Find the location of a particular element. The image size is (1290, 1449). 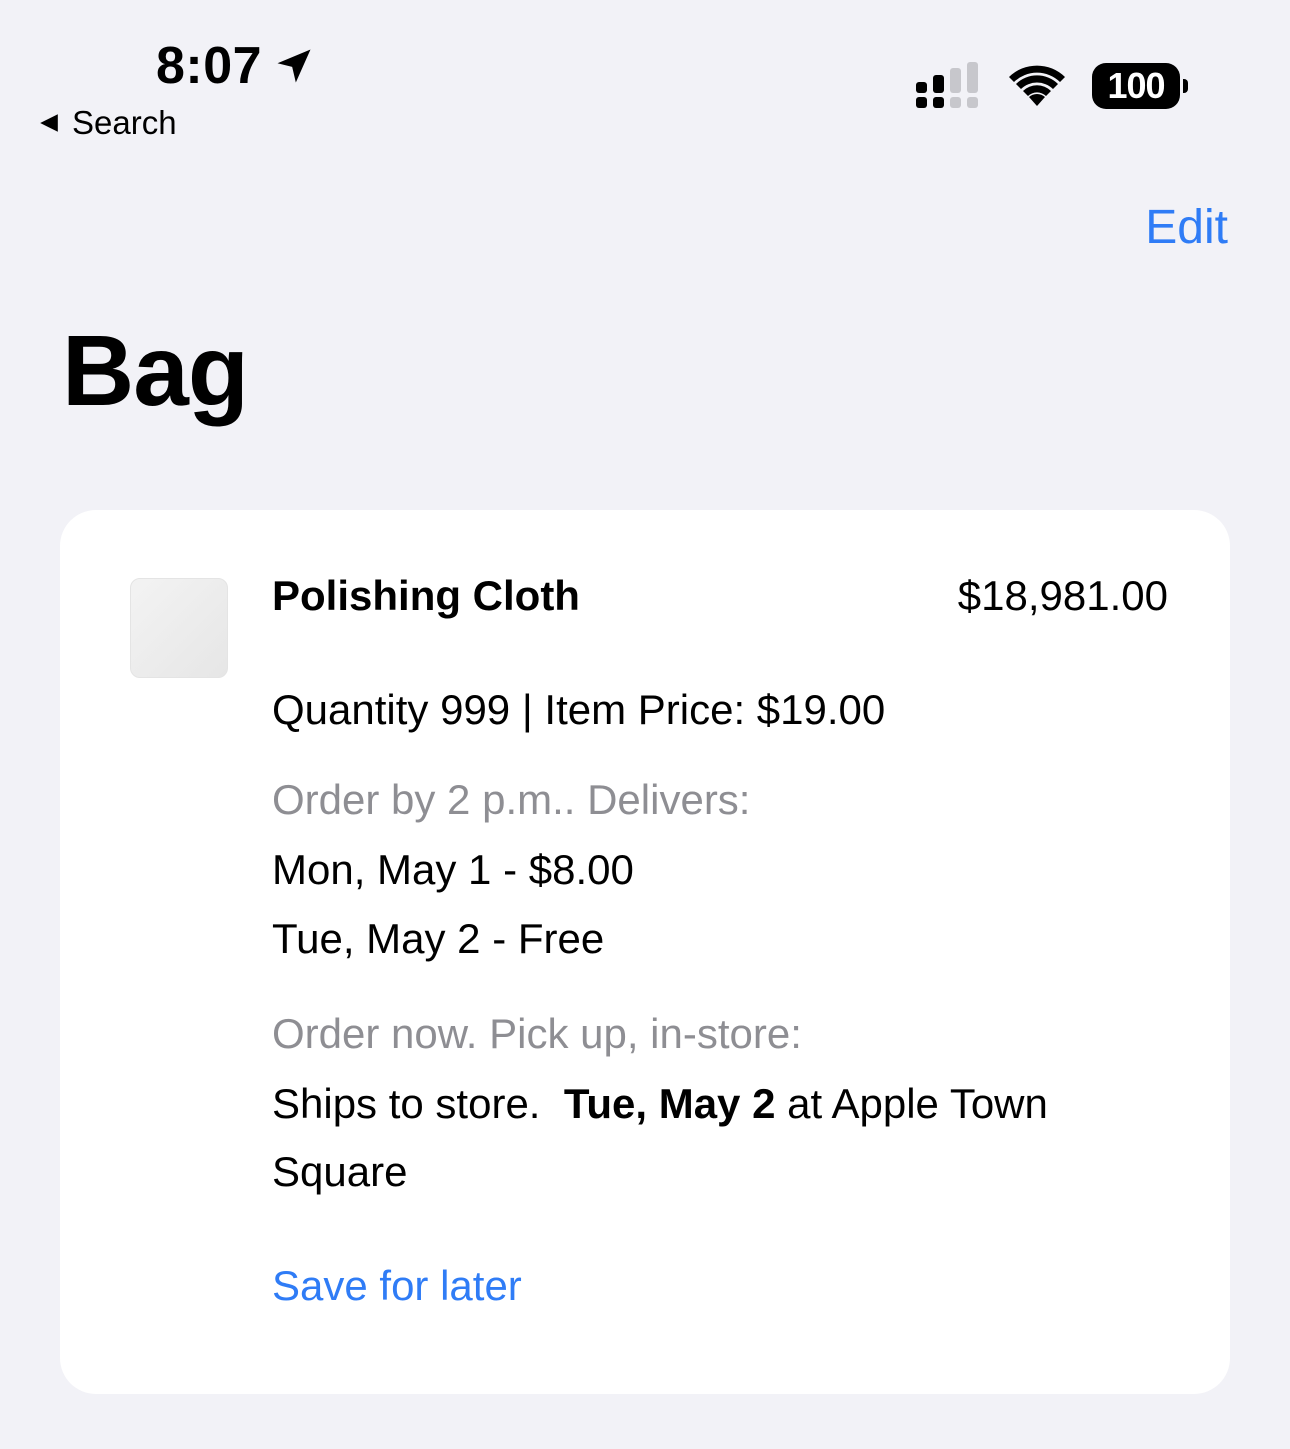

battery-level: 100 is located at coordinates (1136, 85).